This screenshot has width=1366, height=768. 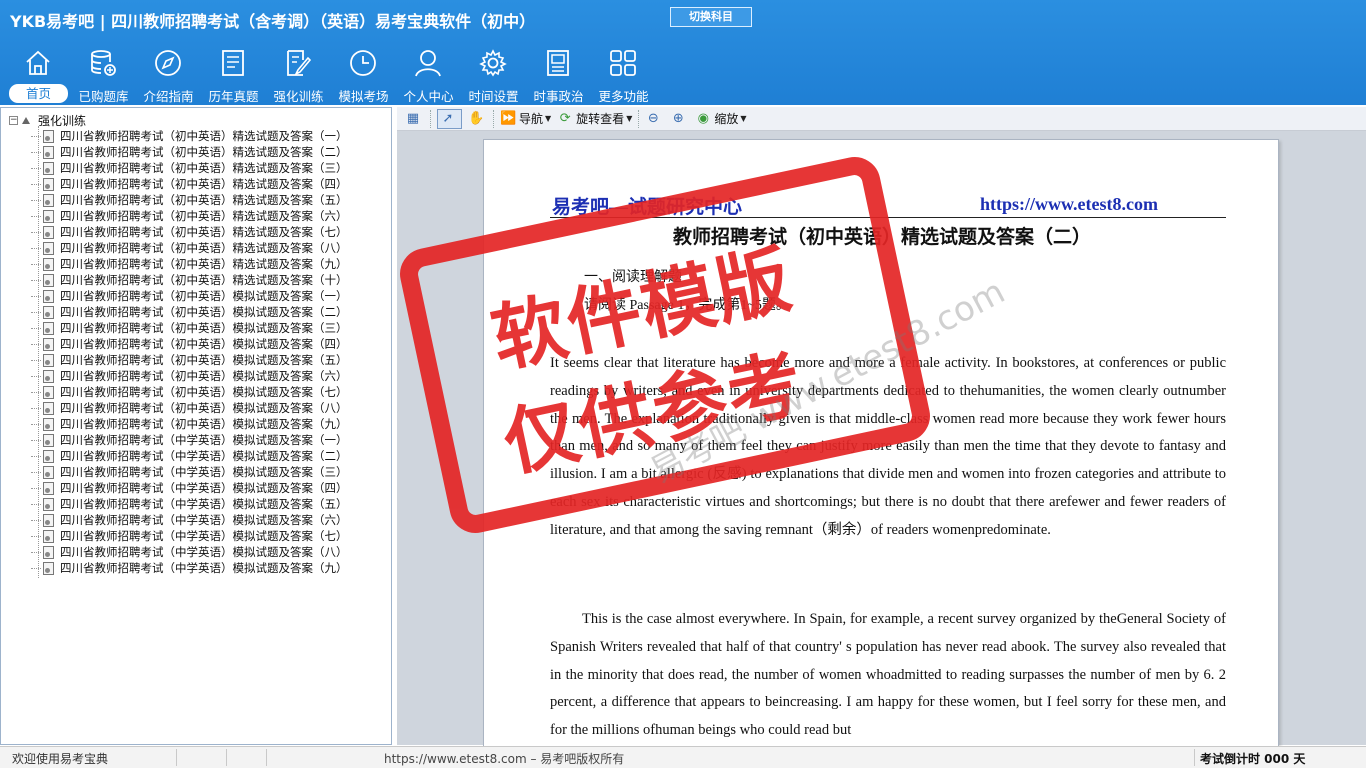 What do you see at coordinates (204, 328) in the screenshot?
I see `tree-item-label: 四川省教师招聘考试（初中英语）模拟试题及答案（三）` at bounding box center [204, 328].